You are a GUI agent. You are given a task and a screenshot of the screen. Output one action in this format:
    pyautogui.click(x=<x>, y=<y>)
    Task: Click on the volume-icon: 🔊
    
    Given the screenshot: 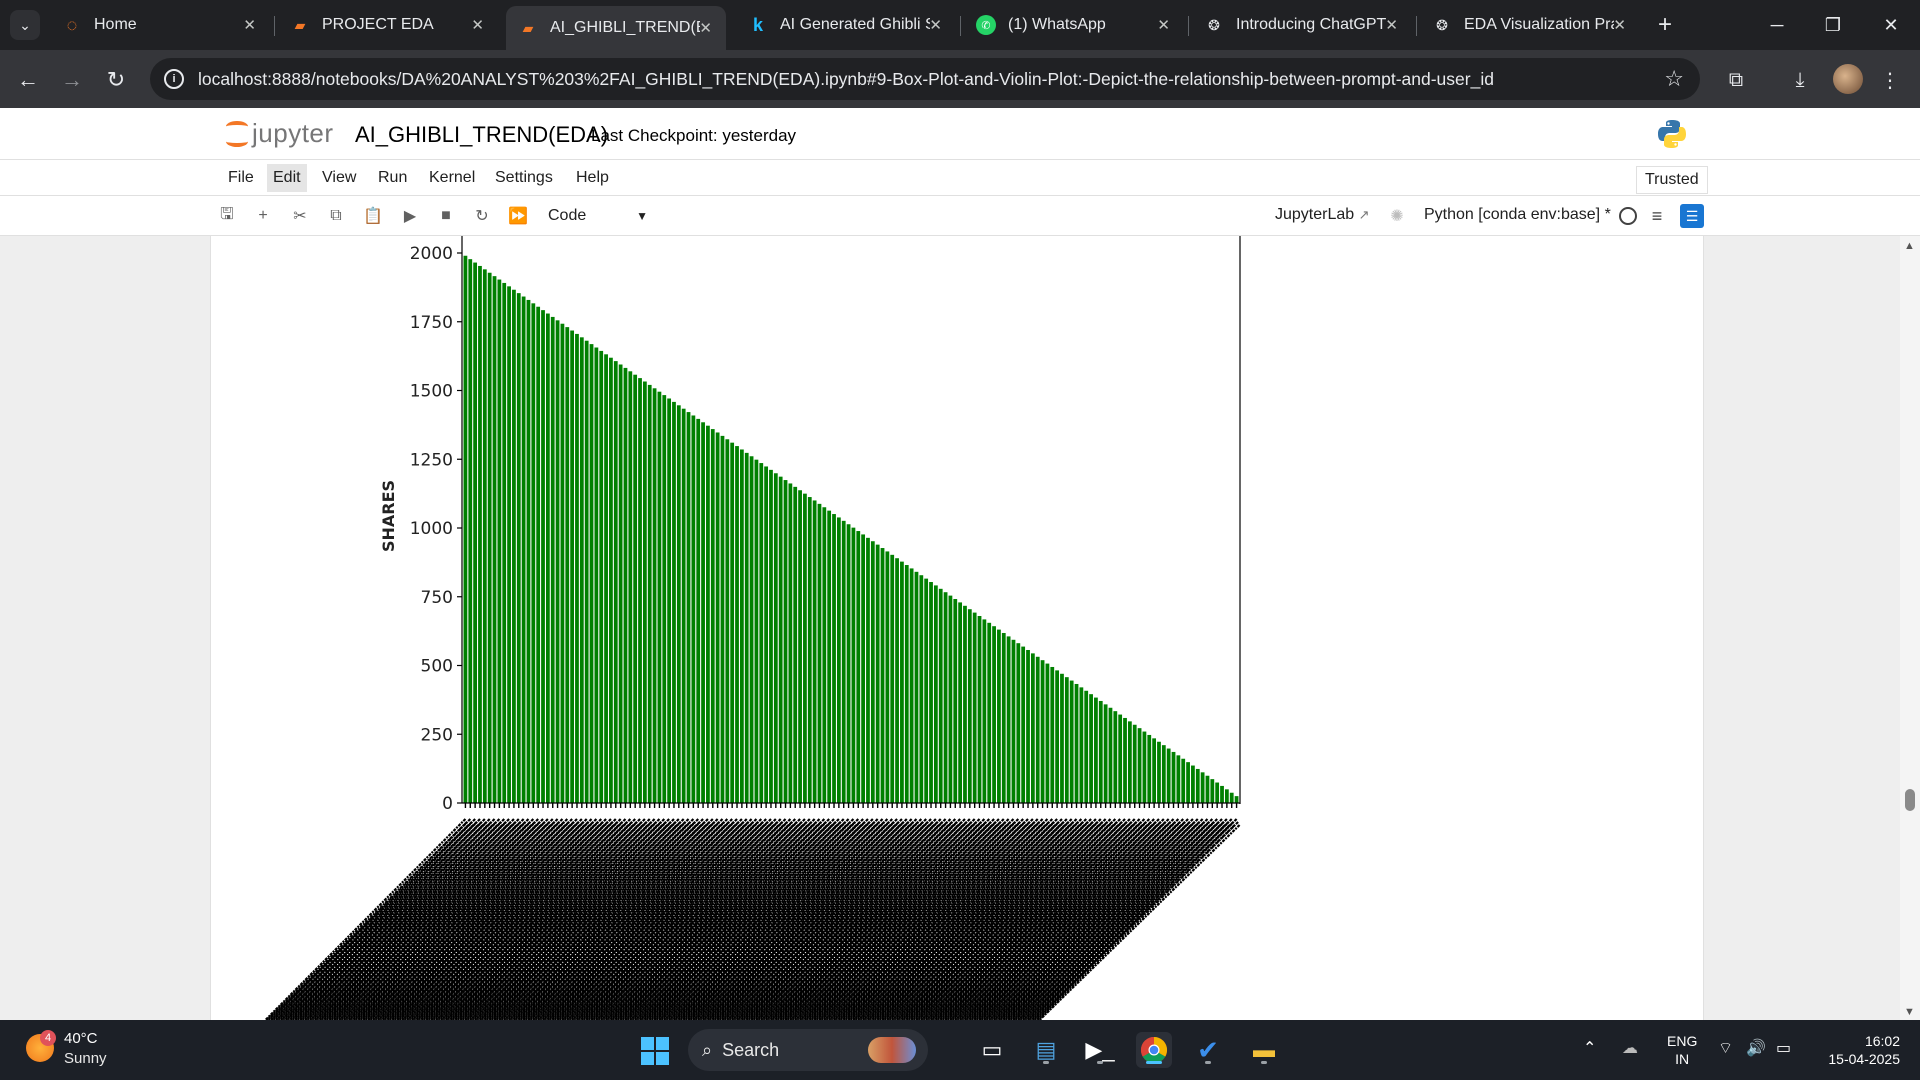 What is the action you would take?
    pyautogui.click(x=1756, y=1048)
    